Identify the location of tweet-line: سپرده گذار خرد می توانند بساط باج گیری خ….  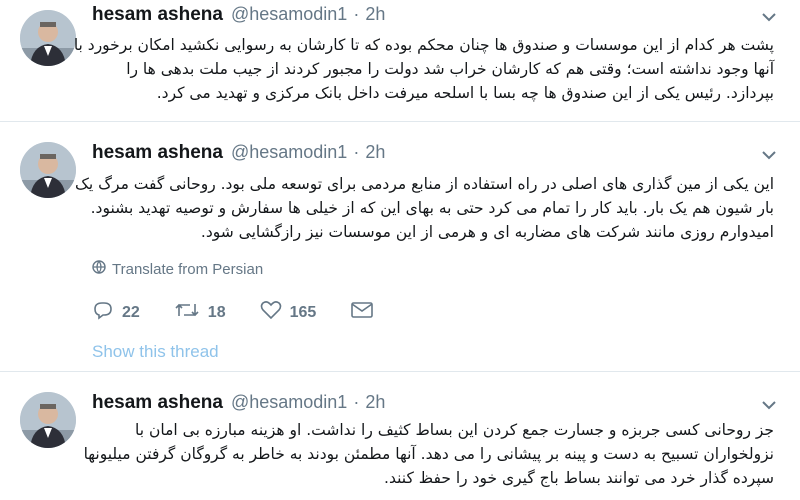
(579, 478).